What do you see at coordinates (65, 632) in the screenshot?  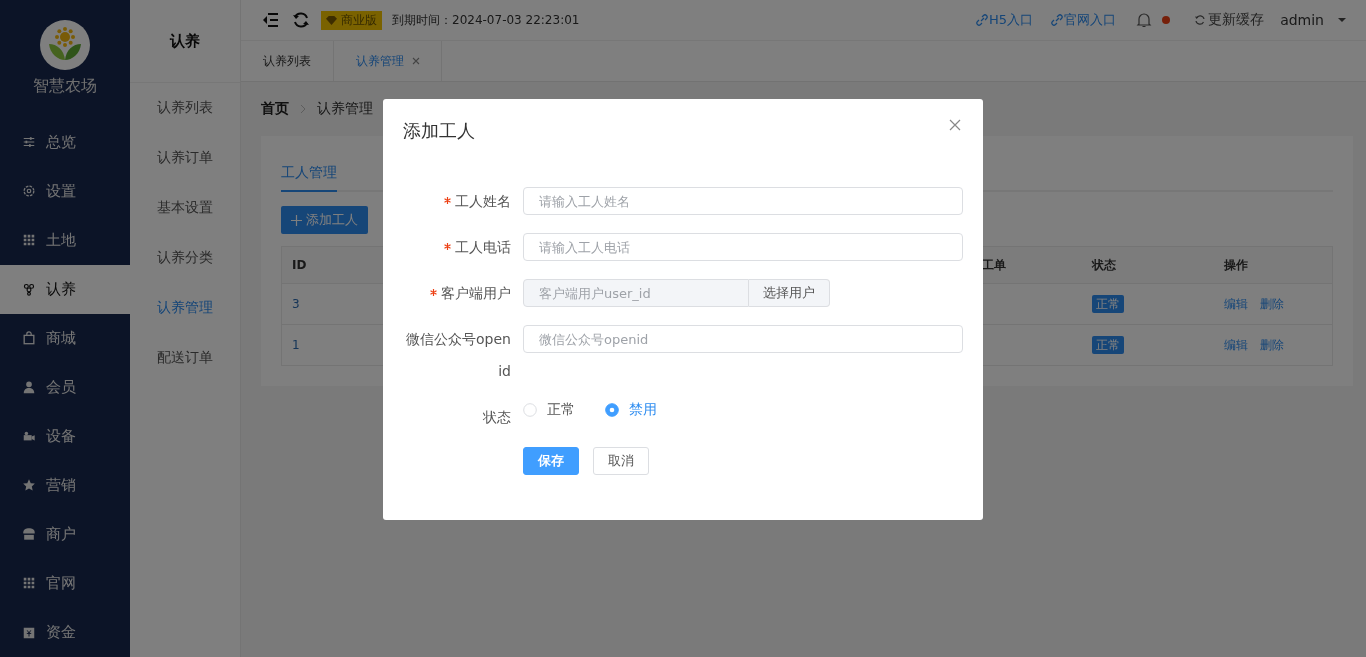 I see `sidebar-item: 资金` at bounding box center [65, 632].